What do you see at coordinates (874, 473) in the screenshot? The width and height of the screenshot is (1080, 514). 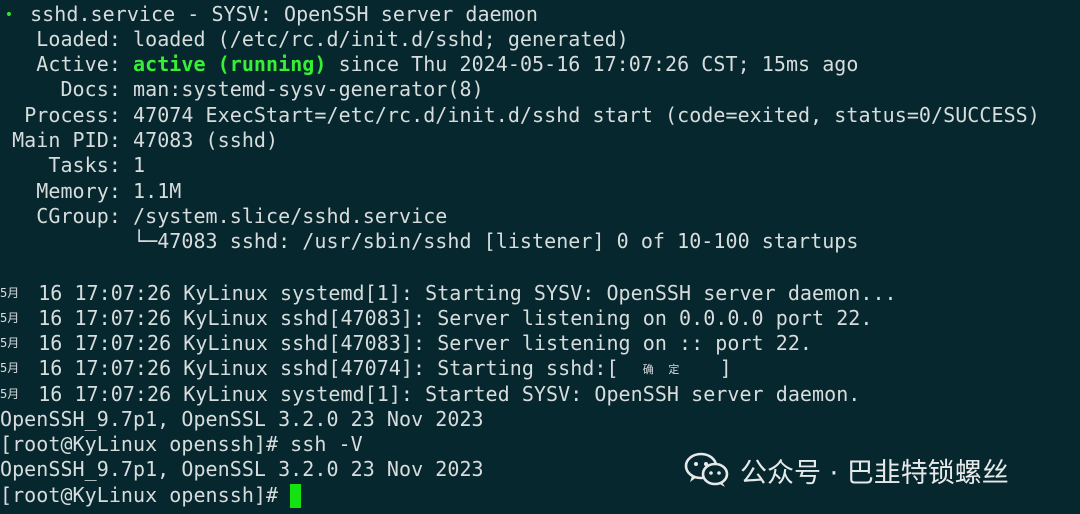 I see `watermark-text: 公众号 · 巴韭特锁螺丝` at bounding box center [874, 473].